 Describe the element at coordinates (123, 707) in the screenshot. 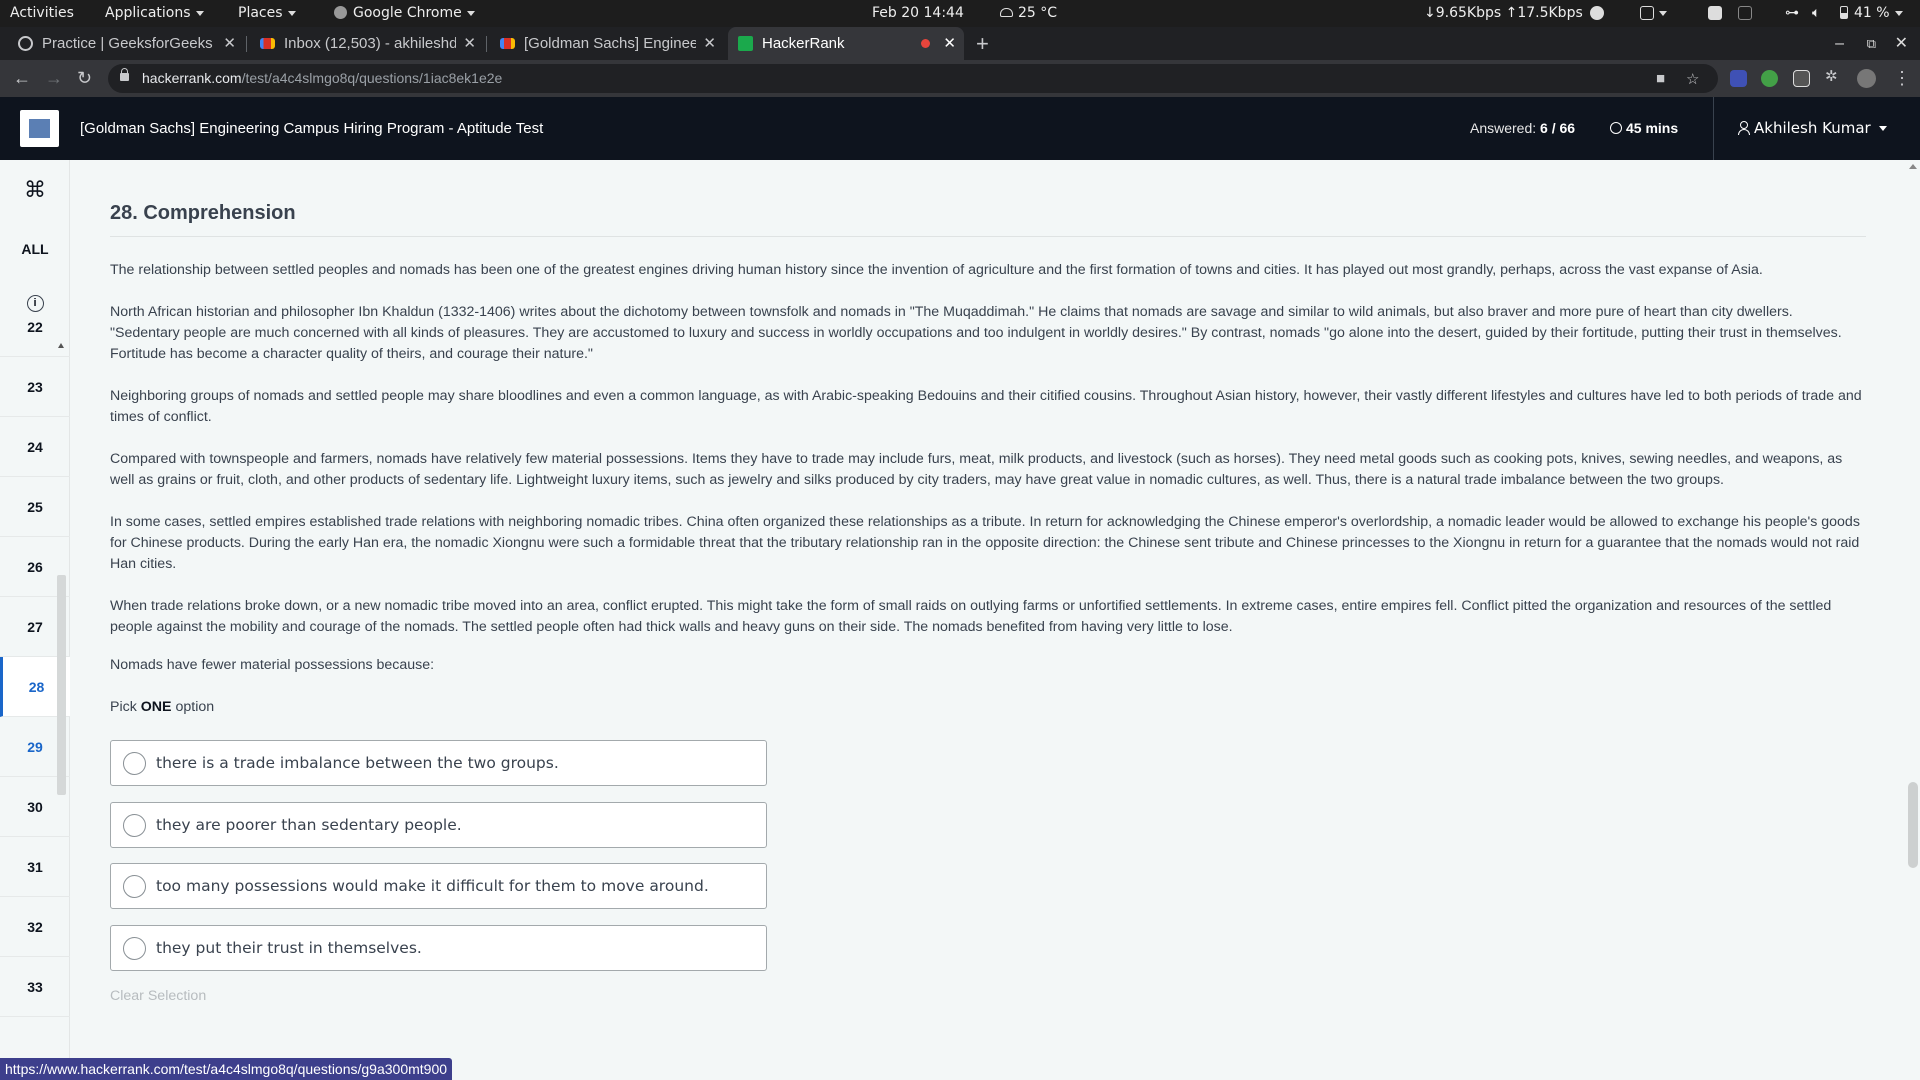

I see `pick-prefix: Pick` at that location.